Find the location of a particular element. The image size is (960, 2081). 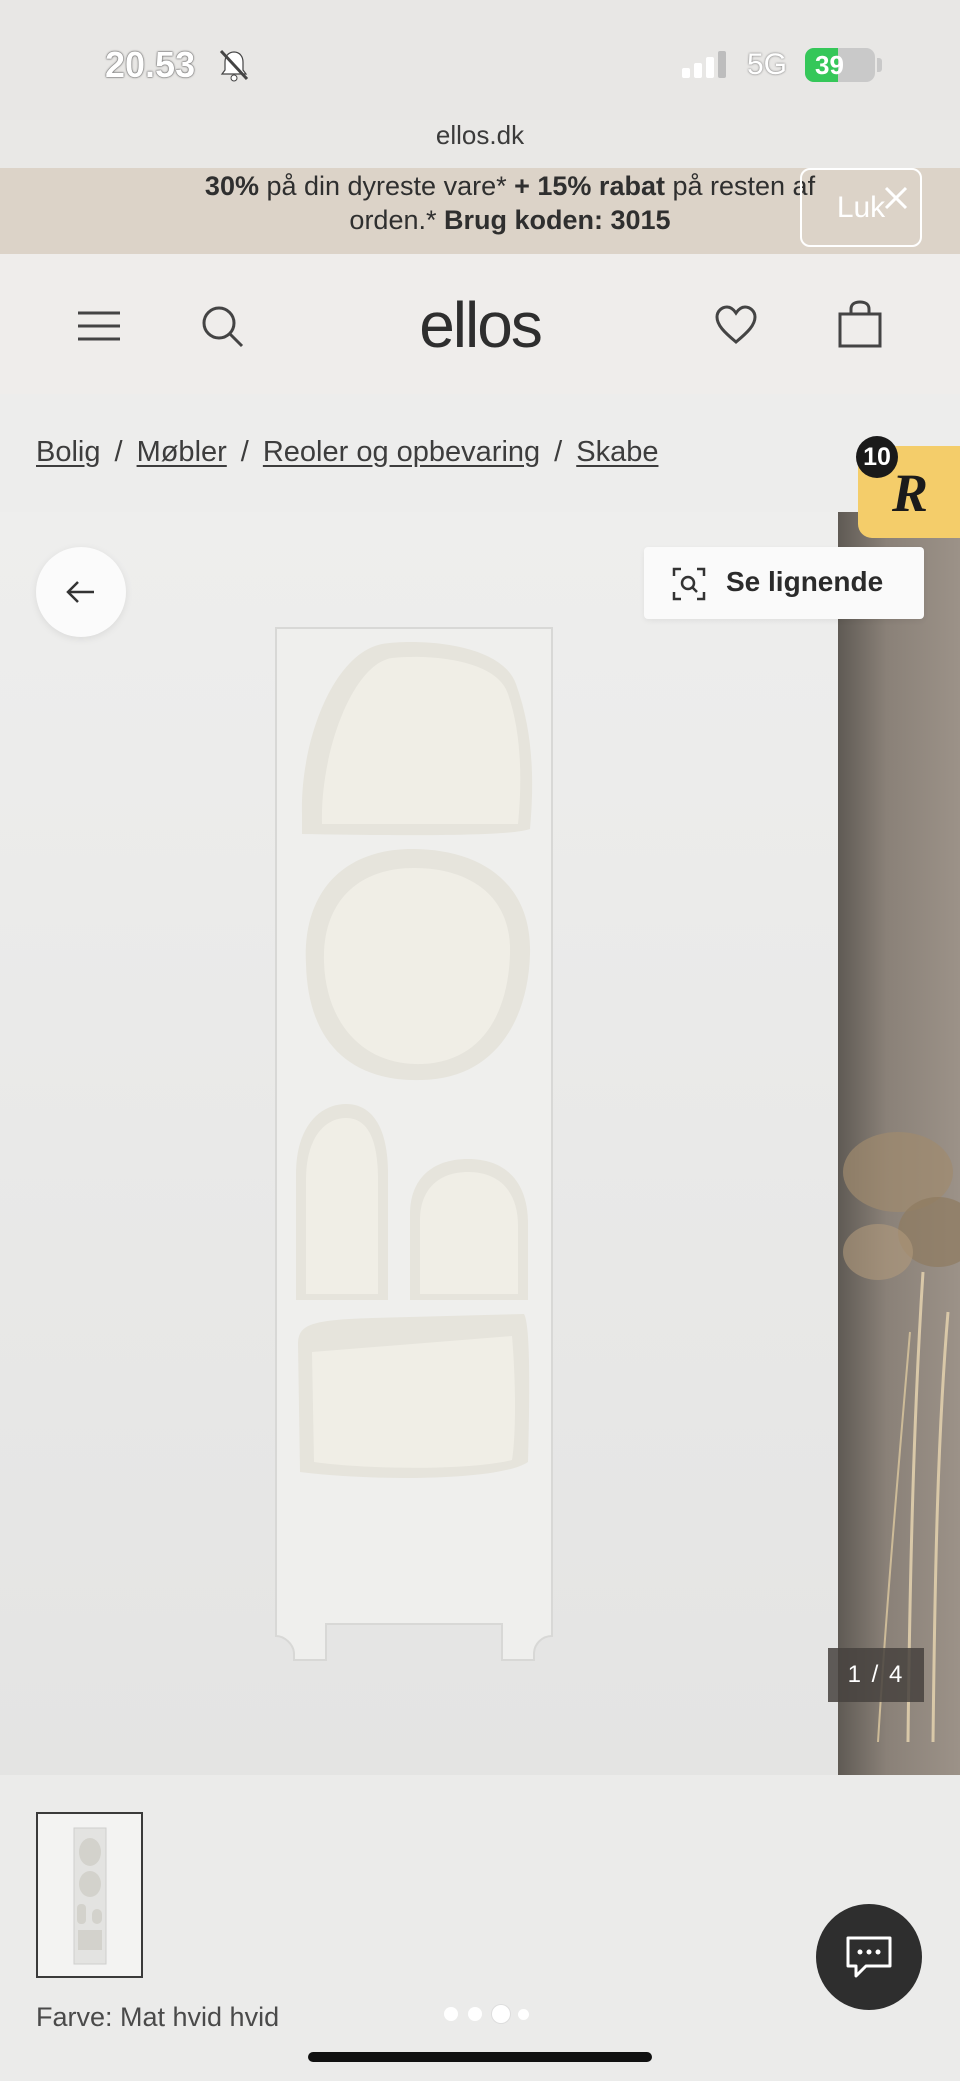

carousel-dots is located at coordinates (494, 2014).